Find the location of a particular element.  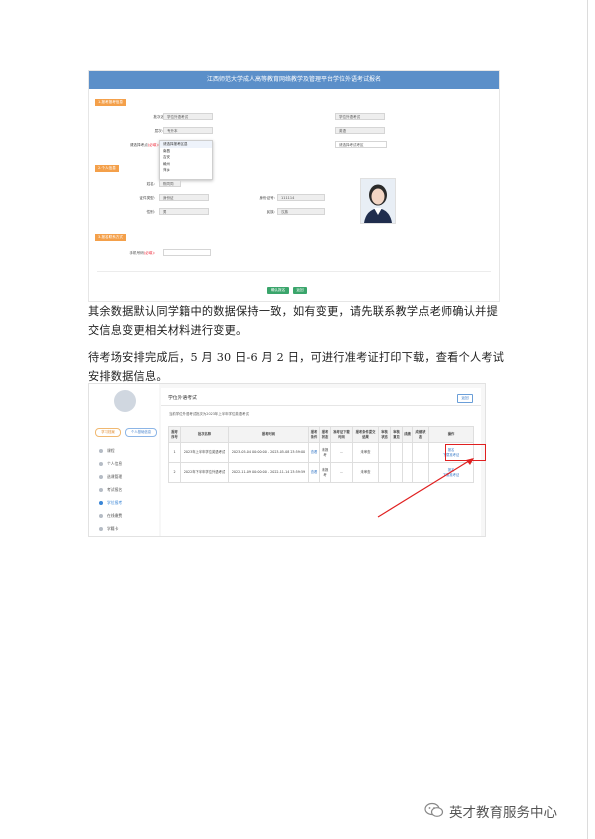

watermark-text: 英才教育服务中心 is located at coordinates (503, 813).